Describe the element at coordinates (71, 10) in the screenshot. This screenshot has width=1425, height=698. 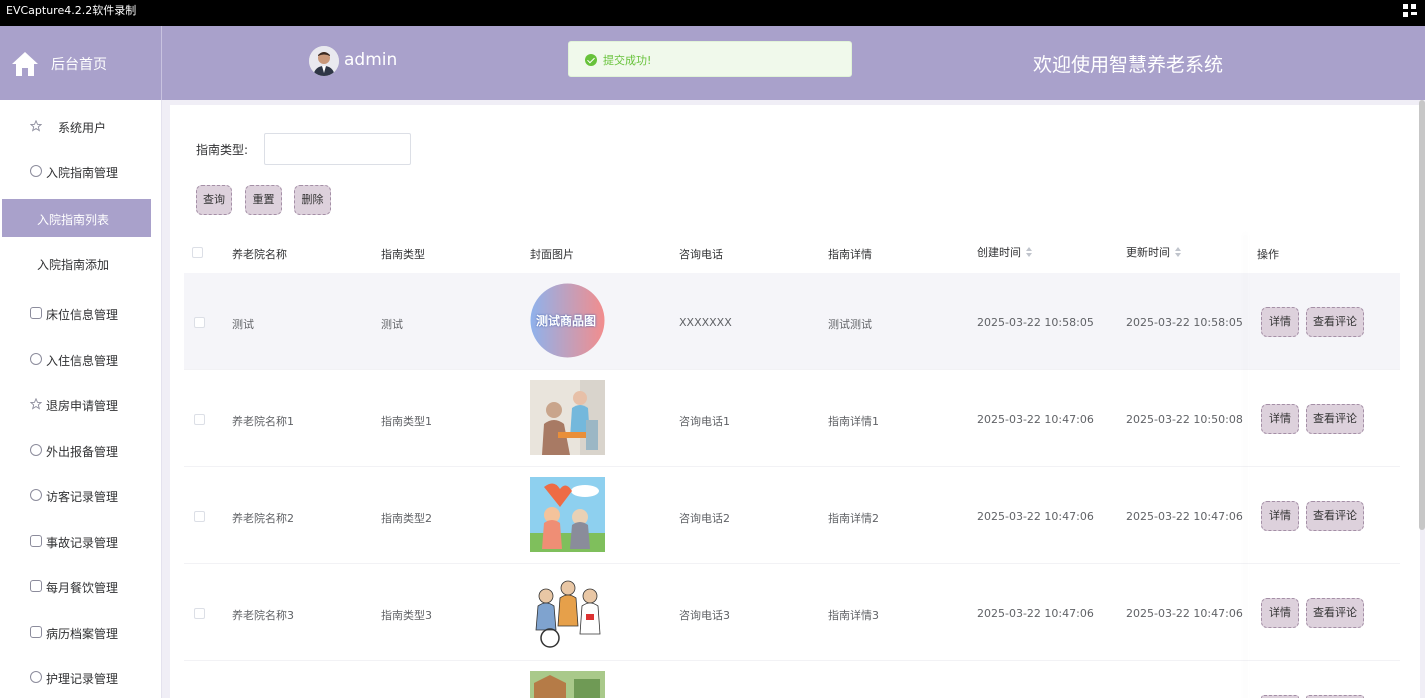
I see `recorder-title: EVCapture4.2.2软件录制` at that location.